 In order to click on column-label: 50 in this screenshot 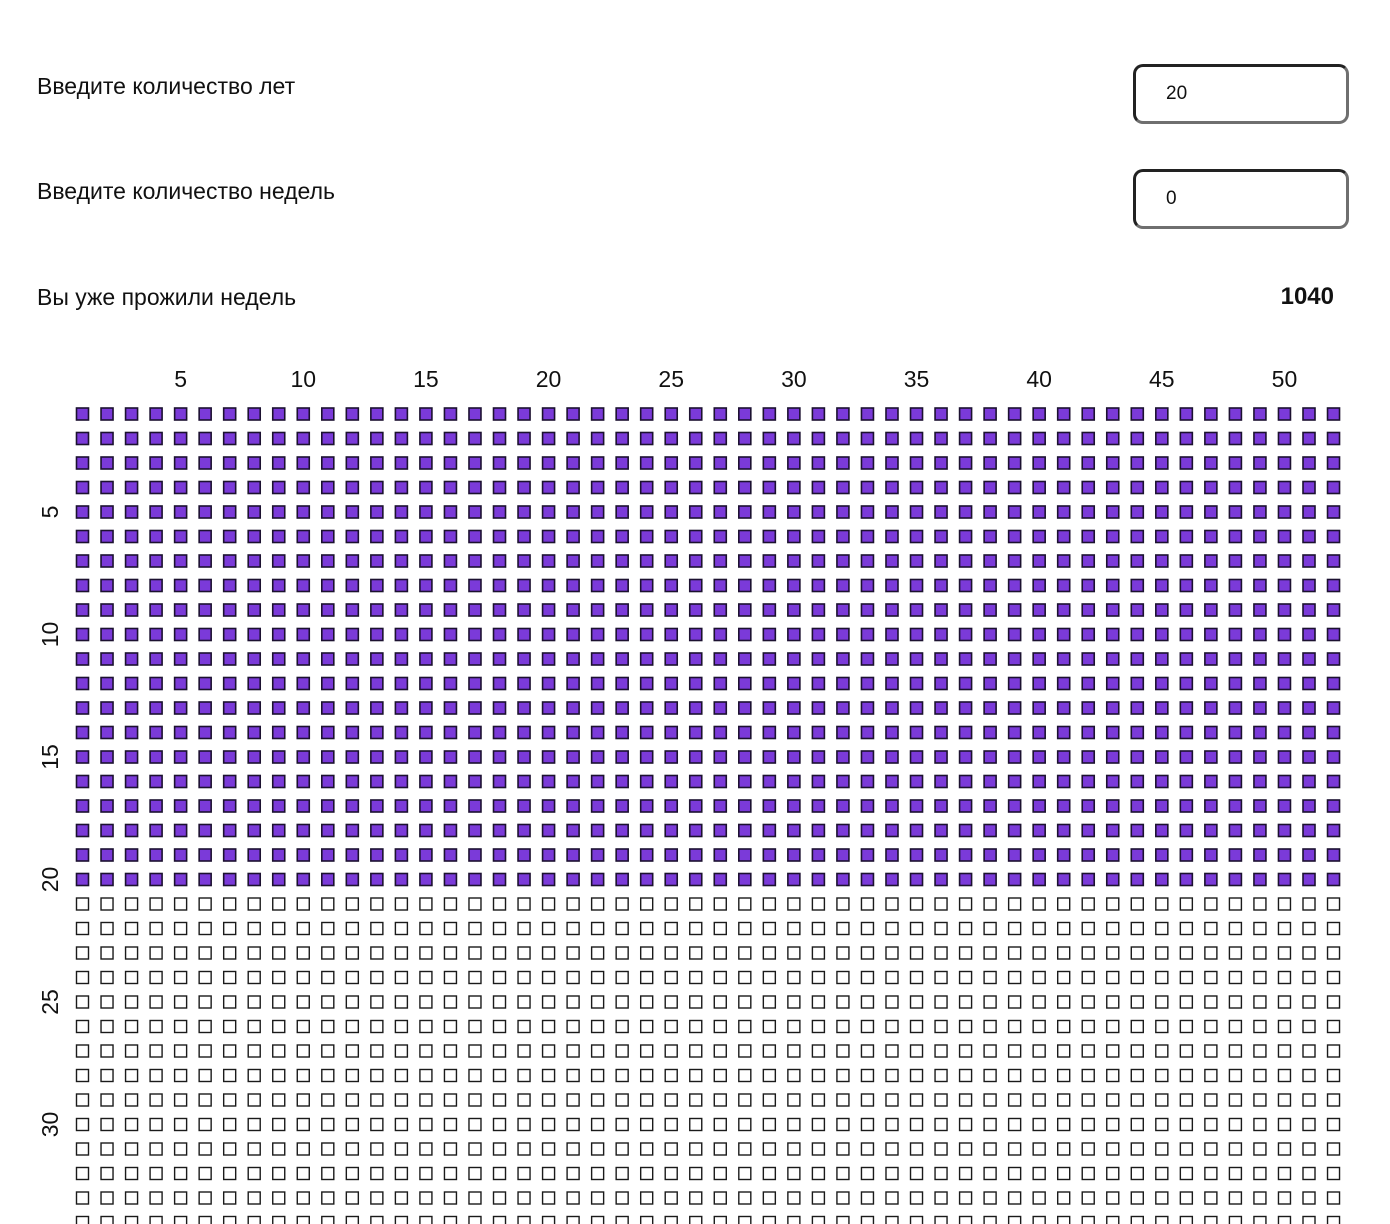, I will do `click(1285, 379)`.